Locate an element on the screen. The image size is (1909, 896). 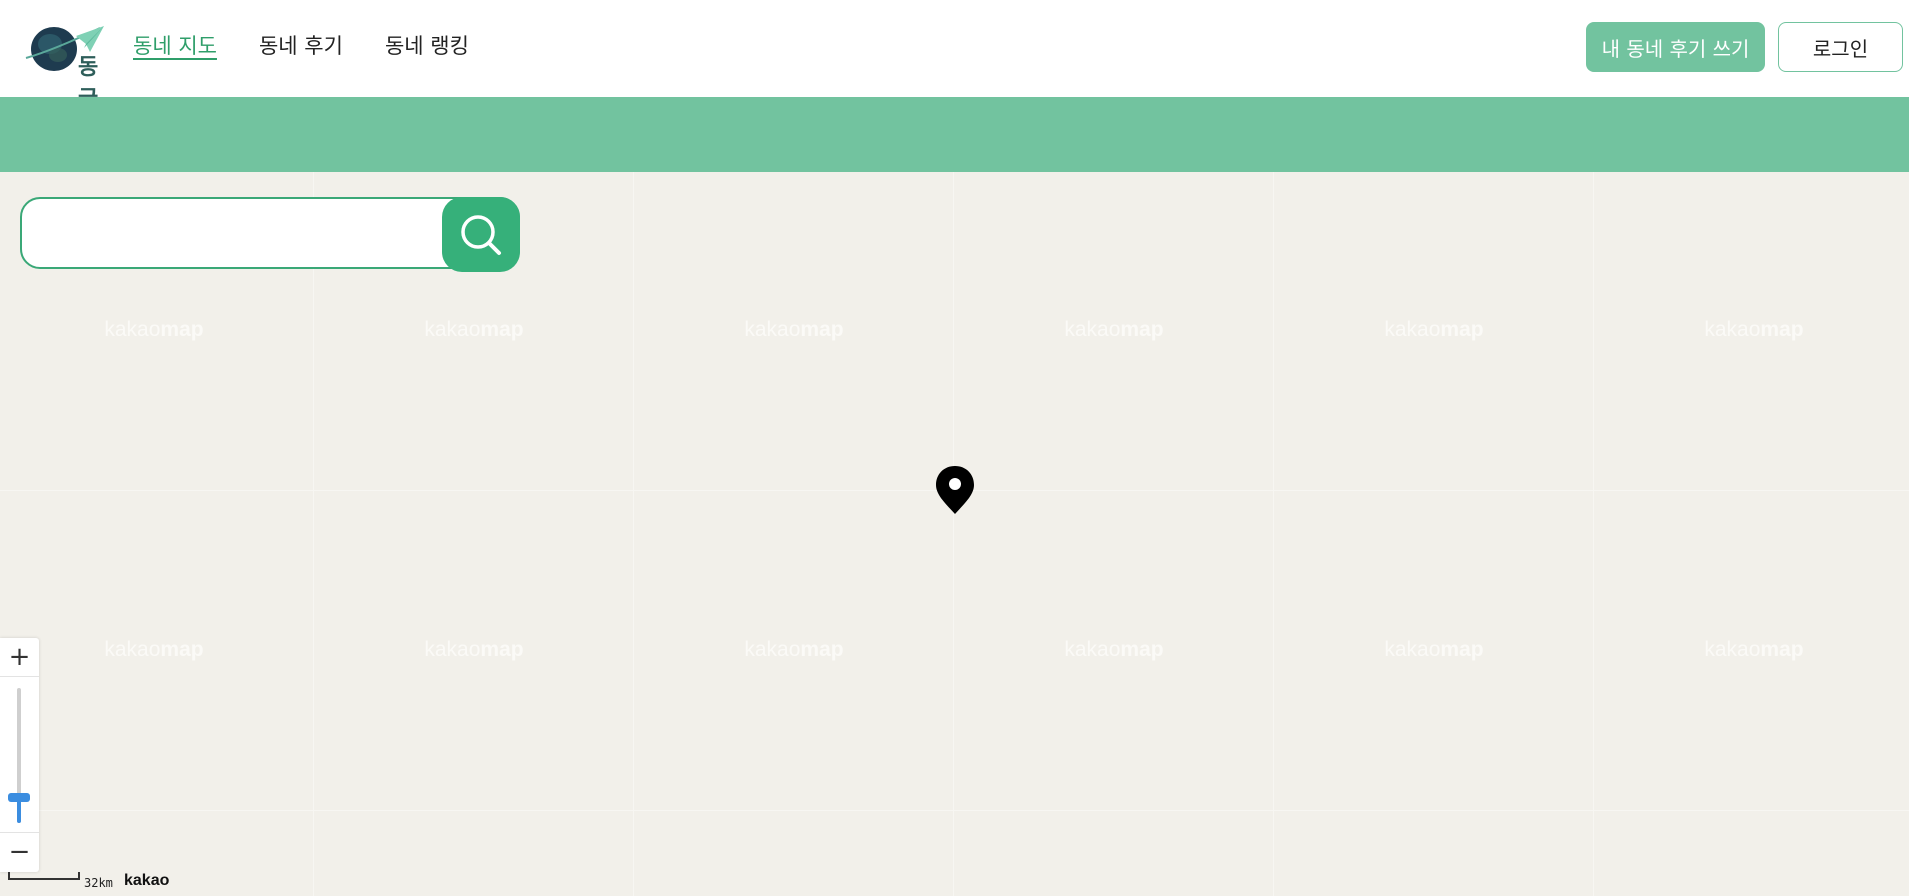
banner is located at coordinates (954, 134).